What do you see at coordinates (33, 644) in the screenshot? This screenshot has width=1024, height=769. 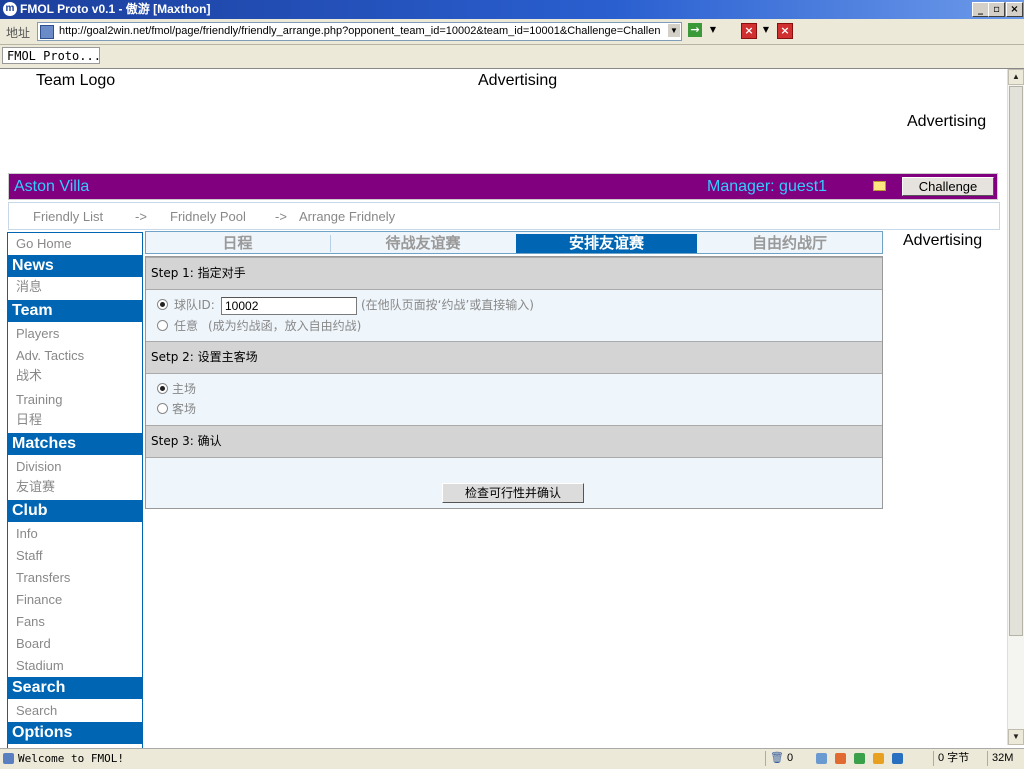 I see `sidebar-item-board: Board` at bounding box center [33, 644].